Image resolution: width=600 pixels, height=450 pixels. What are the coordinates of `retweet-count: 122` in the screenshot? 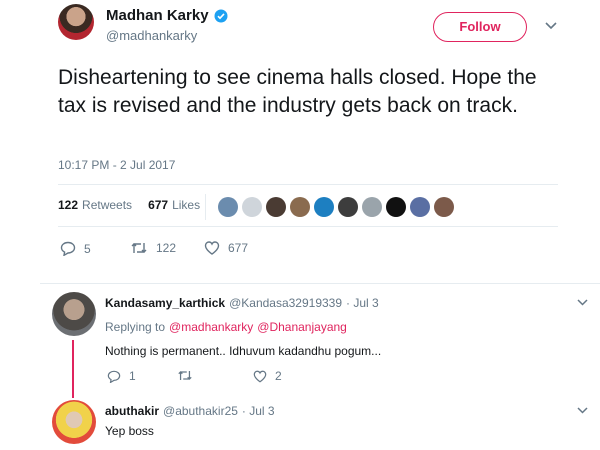 It's located at (166, 248).